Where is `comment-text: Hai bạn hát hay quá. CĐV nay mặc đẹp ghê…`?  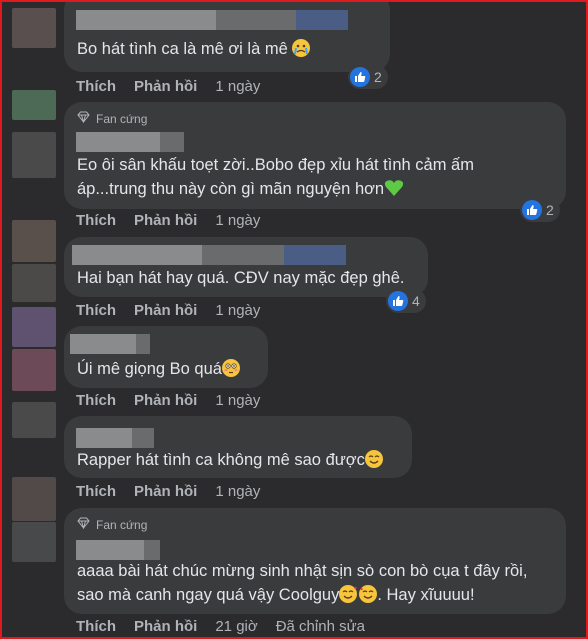
comment-text: Hai bạn hát hay quá. CĐV nay mặc đẹp ghê… is located at coordinates (241, 278).